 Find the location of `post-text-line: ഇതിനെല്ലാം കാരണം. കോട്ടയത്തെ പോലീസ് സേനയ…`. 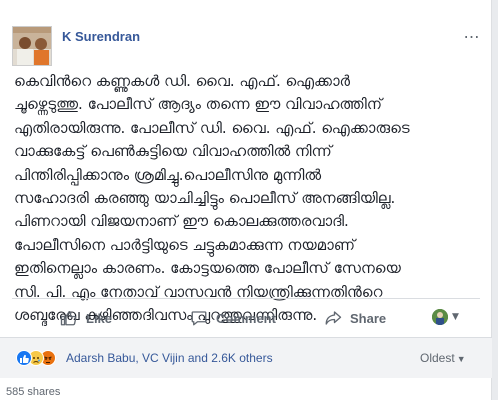

post-text-line: ഇതിനെല്ലാം കാരണം. കോട്ടയത്തെ പോലീസ് സേനയ… is located at coordinates (207, 268).